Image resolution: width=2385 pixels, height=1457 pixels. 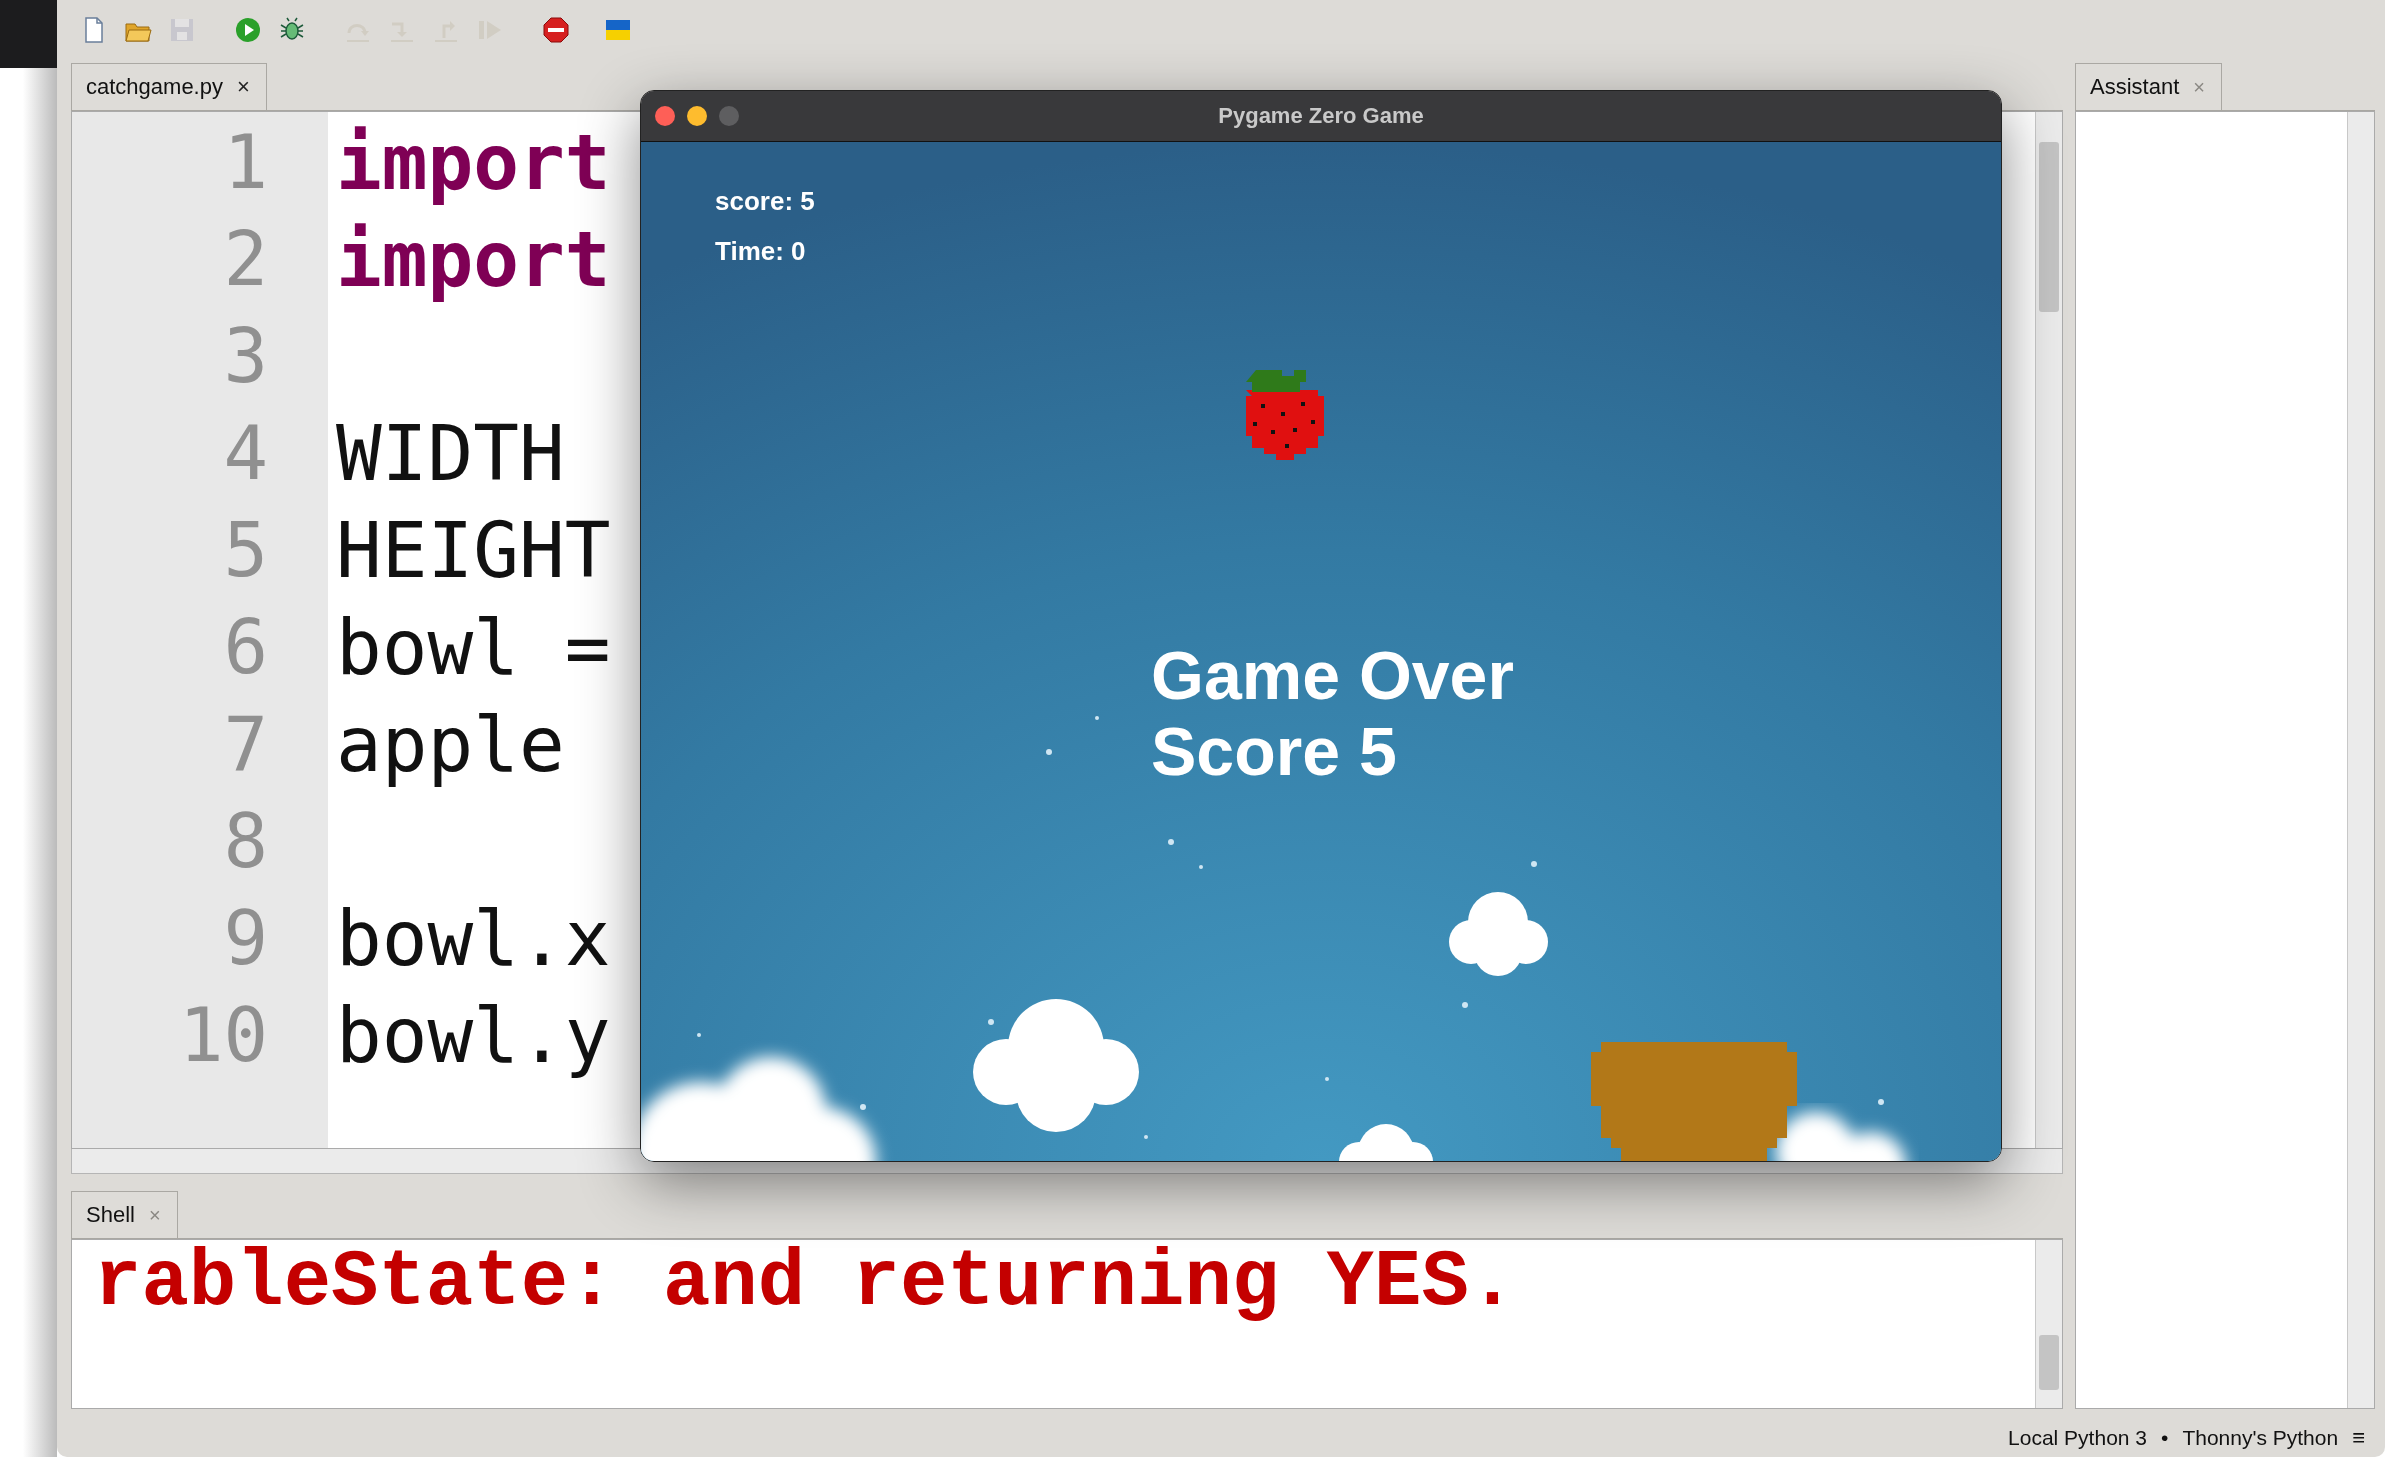 What do you see at coordinates (2148, 86) in the screenshot?
I see `assistant-tab: Assistant ×` at bounding box center [2148, 86].